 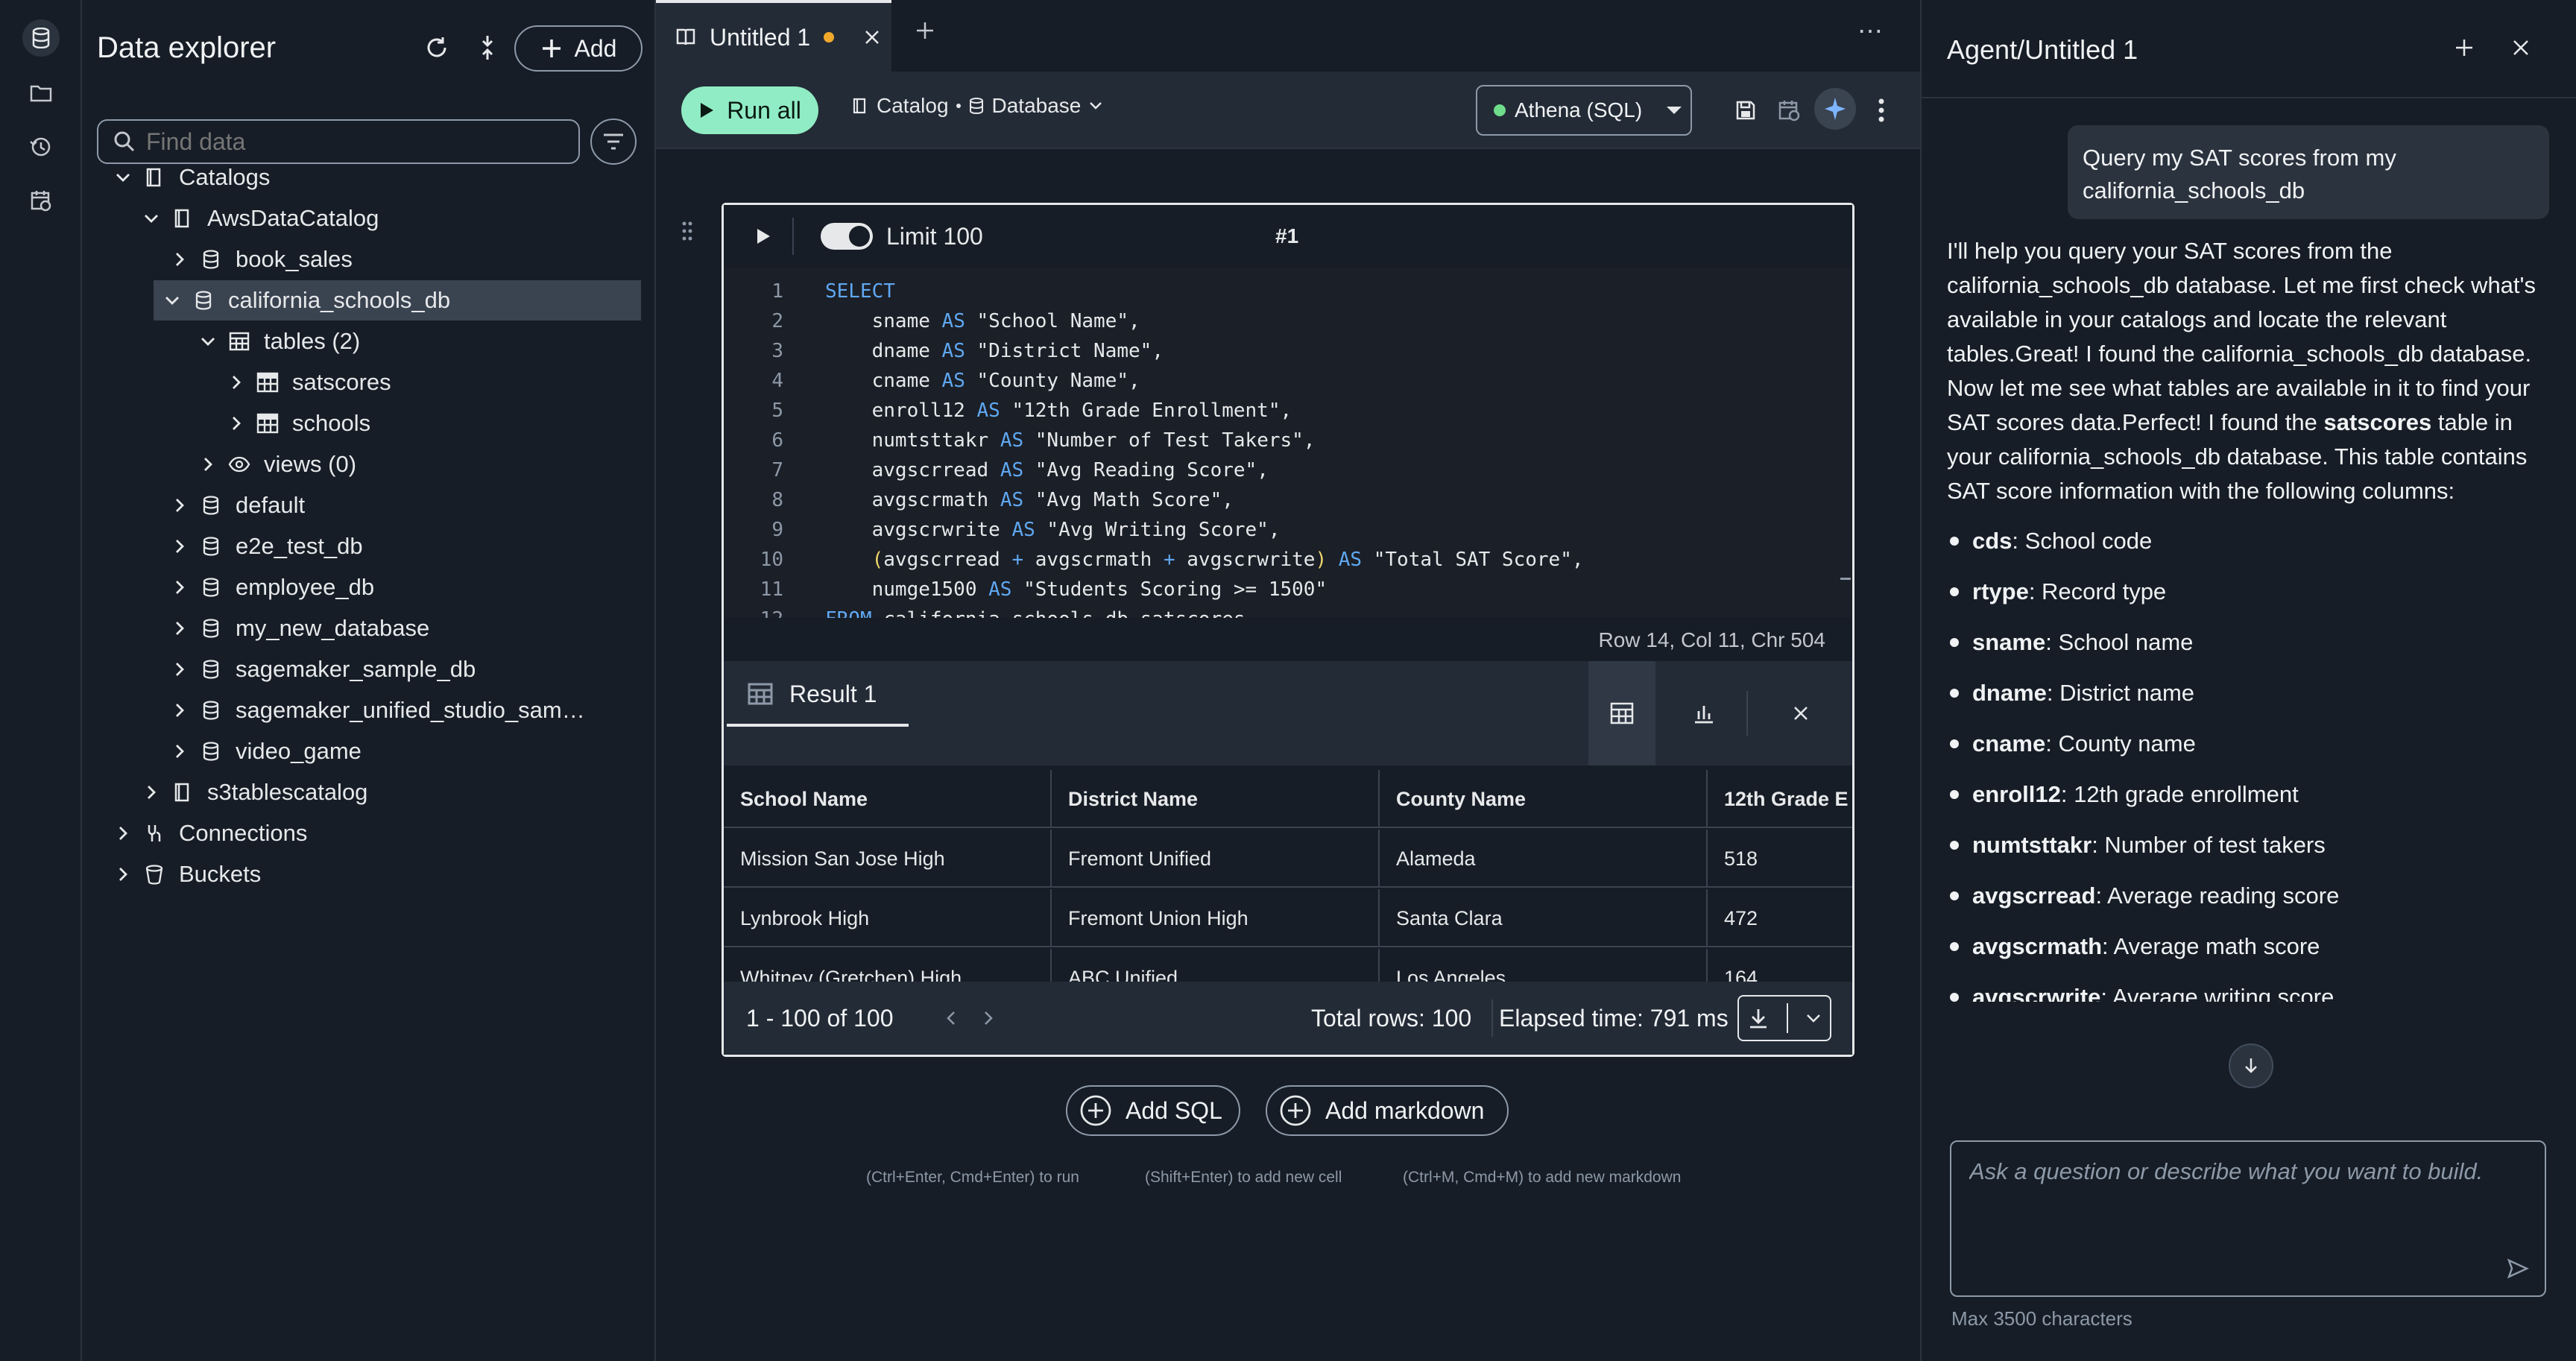 I want to click on line-number: 3, so click(x=777, y=351).